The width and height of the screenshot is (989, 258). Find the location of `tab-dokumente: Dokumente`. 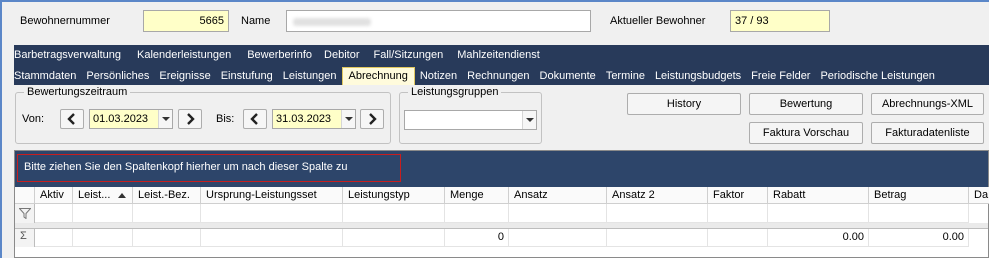

tab-dokumente: Dokumente is located at coordinates (568, 77).